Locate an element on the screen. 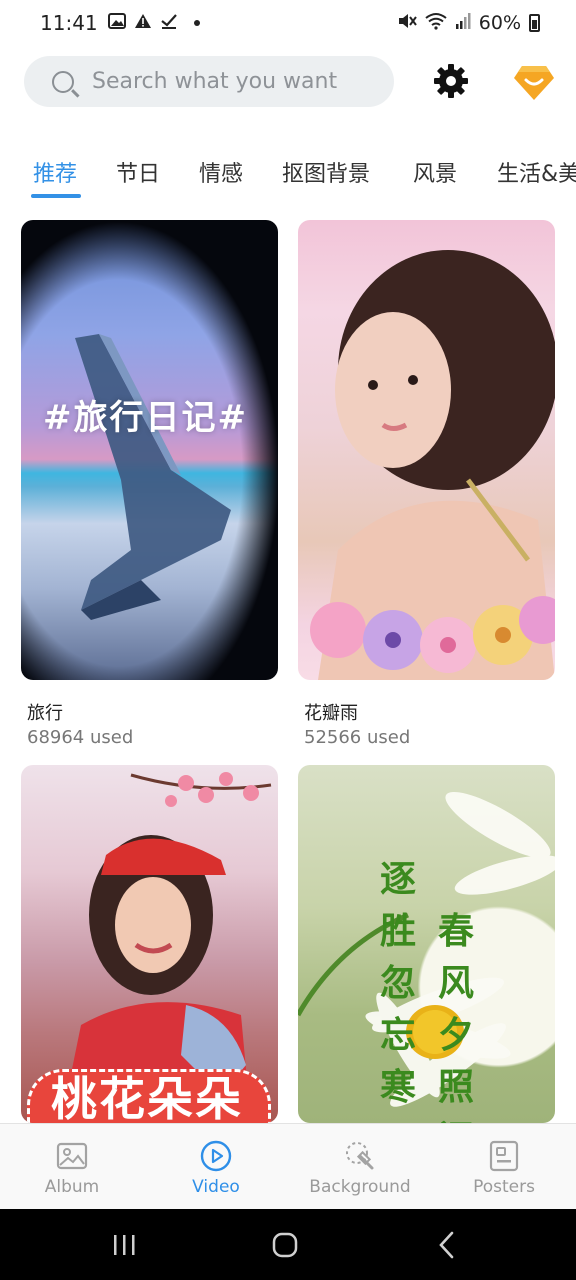 Image resolution: width=576 pixels, height=1280 pixels. nav-label: Posters is located at coordinates (504, 1187).